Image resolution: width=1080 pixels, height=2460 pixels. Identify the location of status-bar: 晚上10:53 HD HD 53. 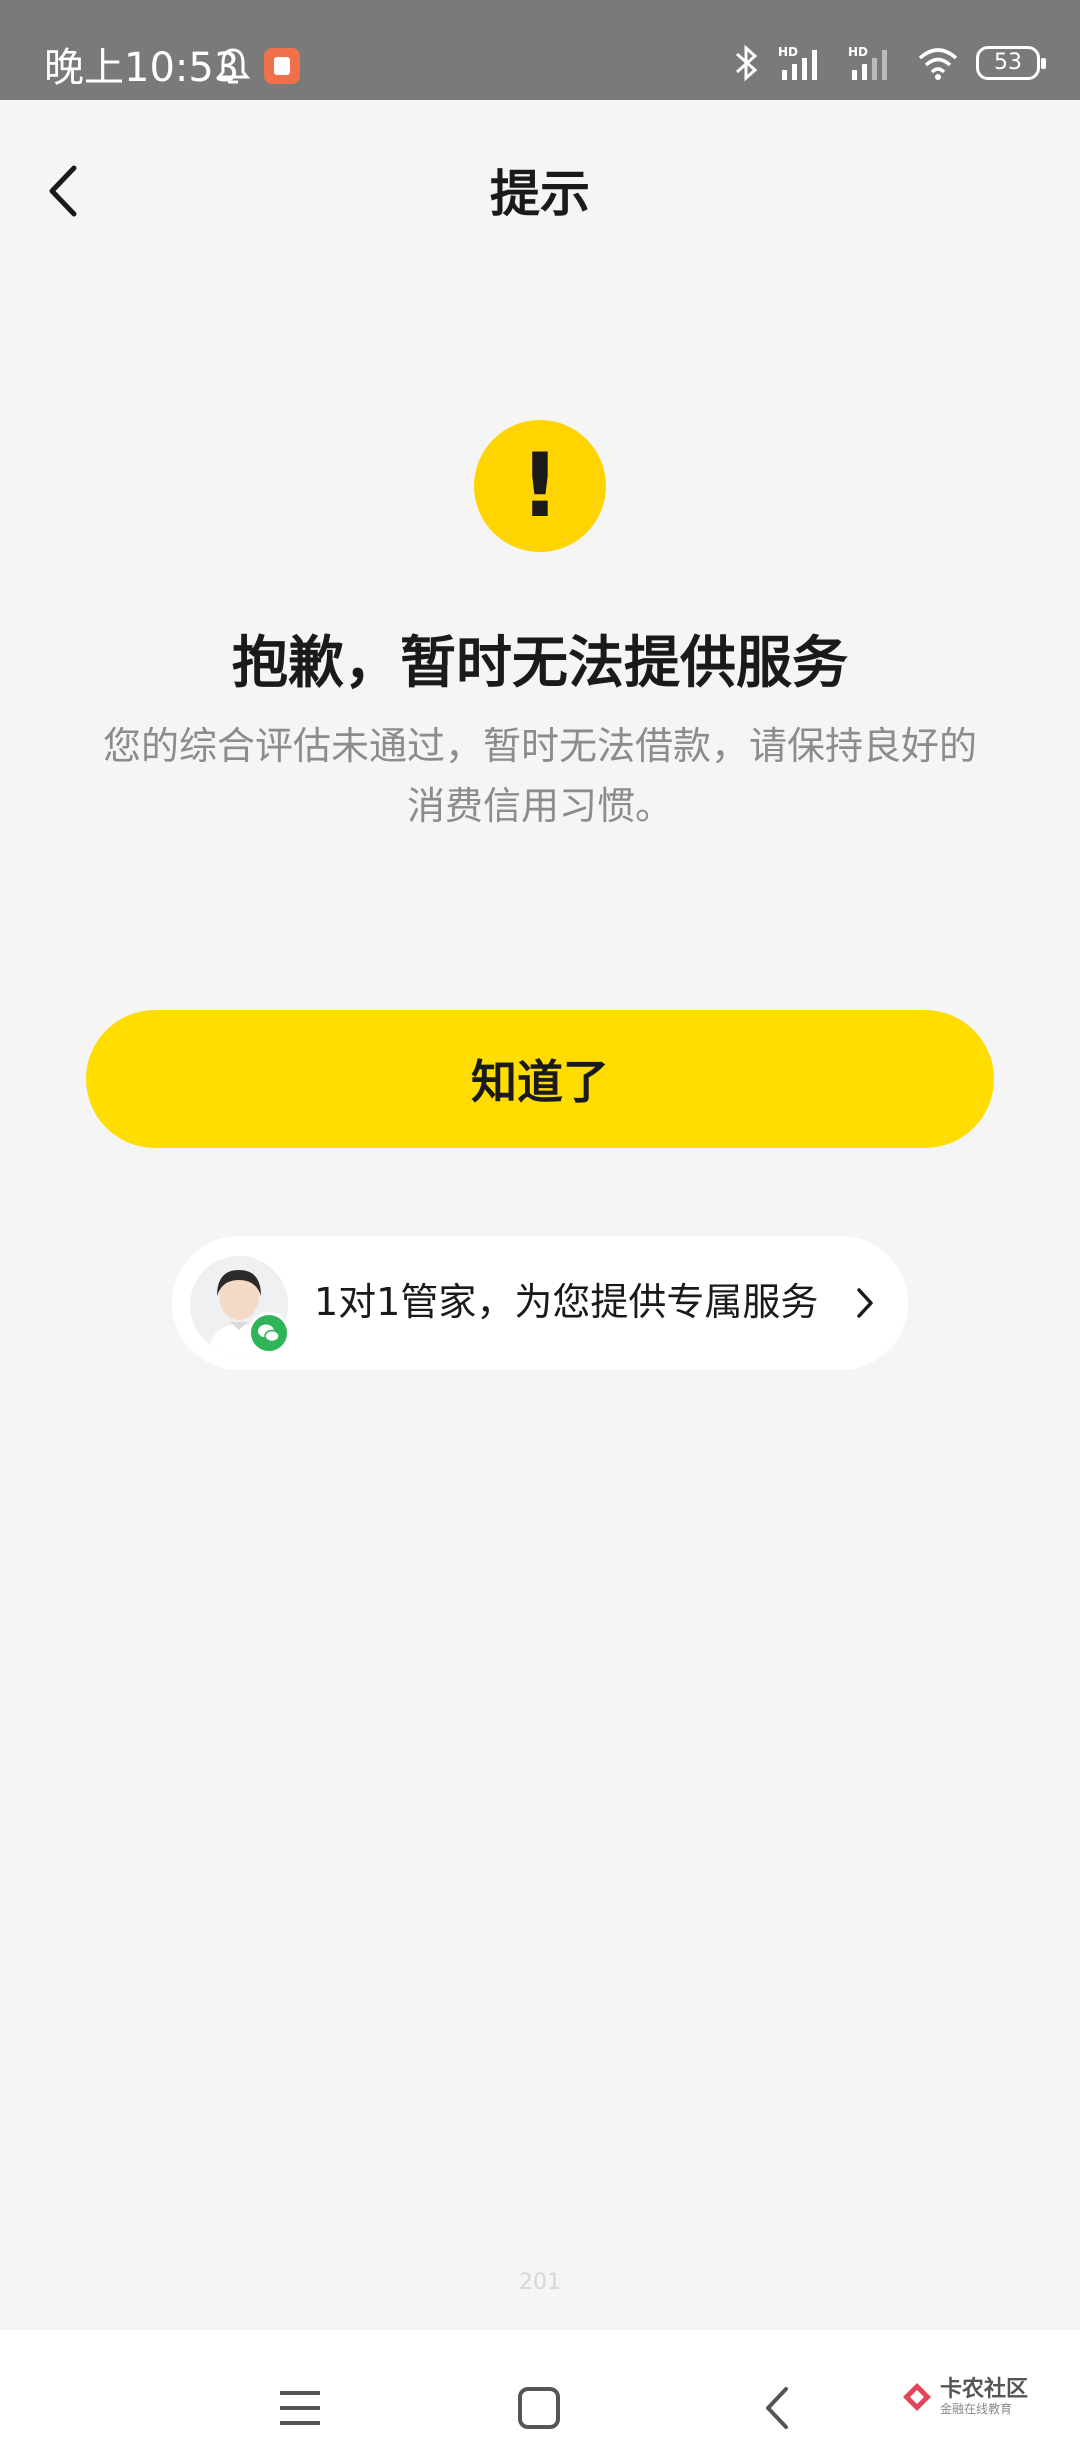
(540, 50).